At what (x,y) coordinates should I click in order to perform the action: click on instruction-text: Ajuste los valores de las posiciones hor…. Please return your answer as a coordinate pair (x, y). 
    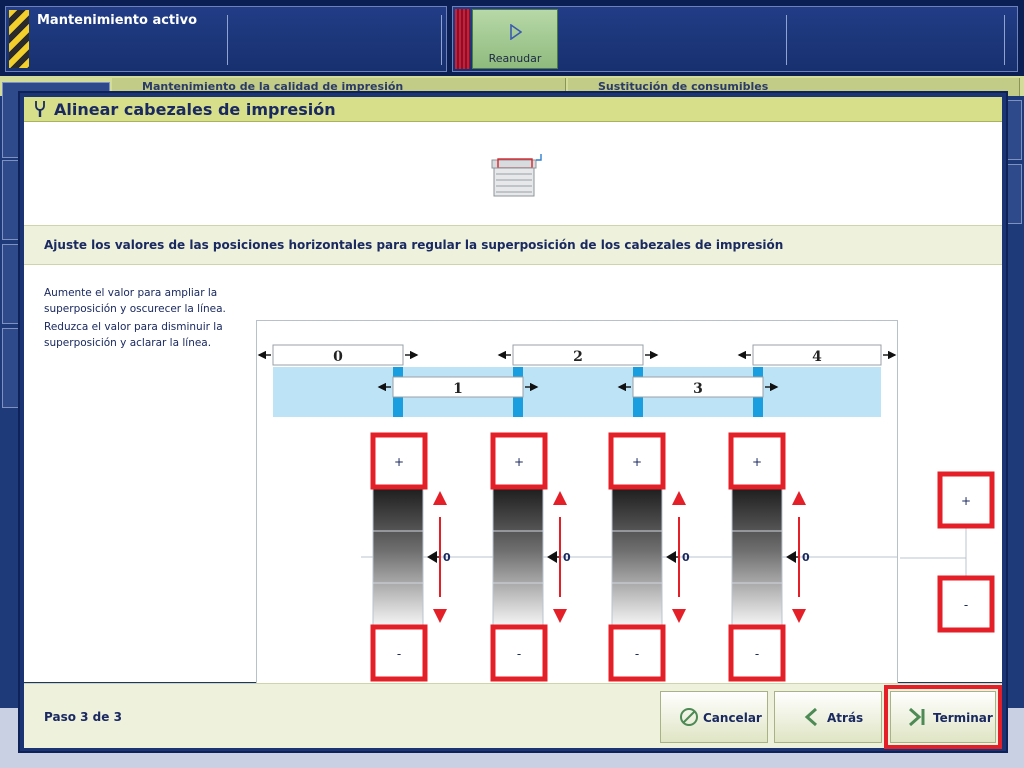
    Looking at the image, I should click on (414, 245).